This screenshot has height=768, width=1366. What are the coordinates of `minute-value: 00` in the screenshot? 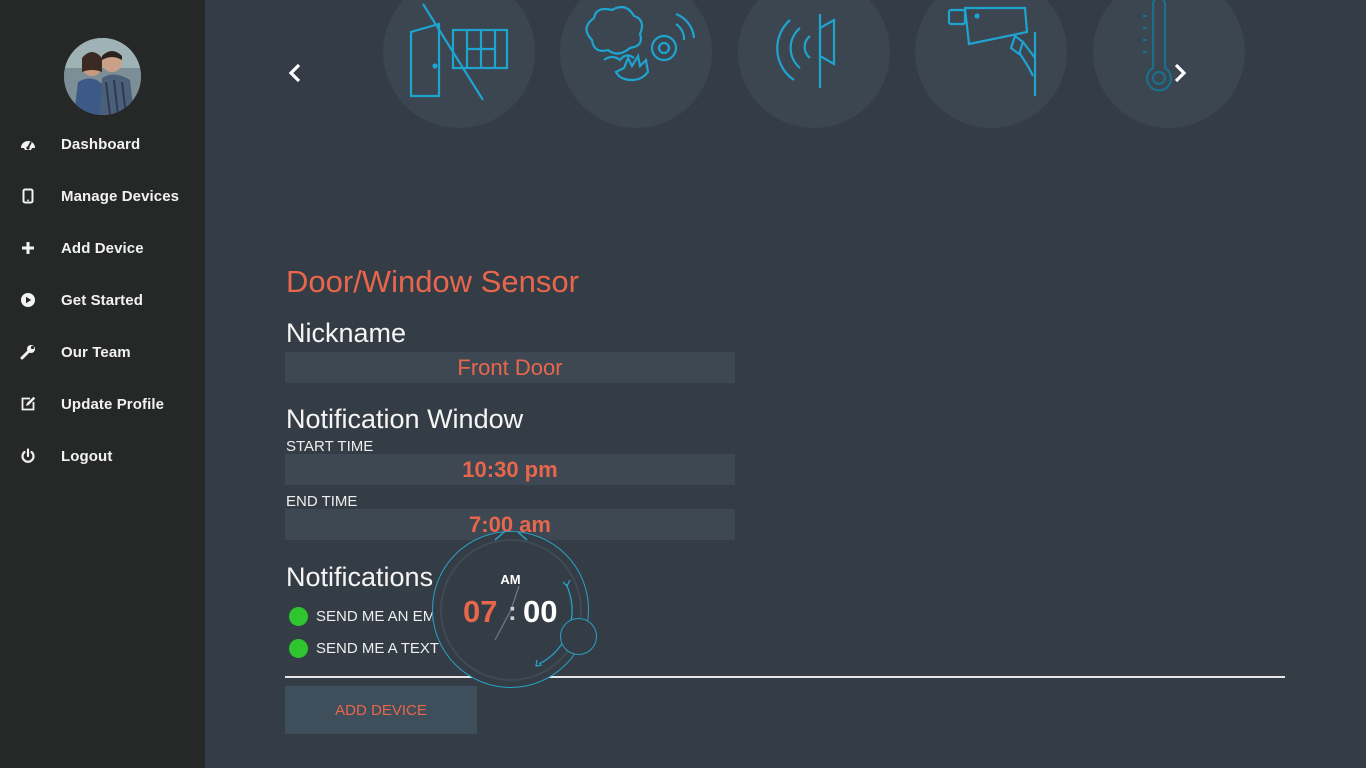 It's located at (540, 612).